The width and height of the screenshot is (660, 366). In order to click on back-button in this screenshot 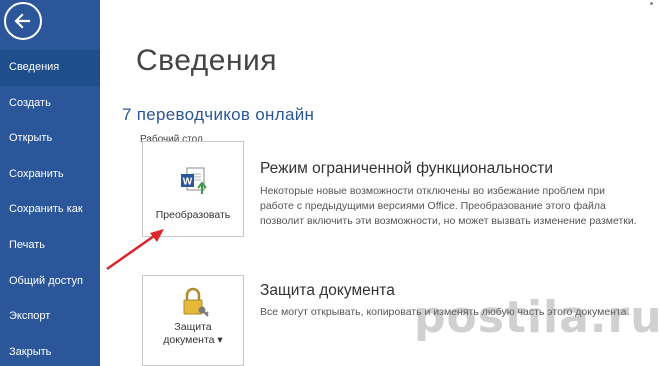, I will do `click(23, 21)`.